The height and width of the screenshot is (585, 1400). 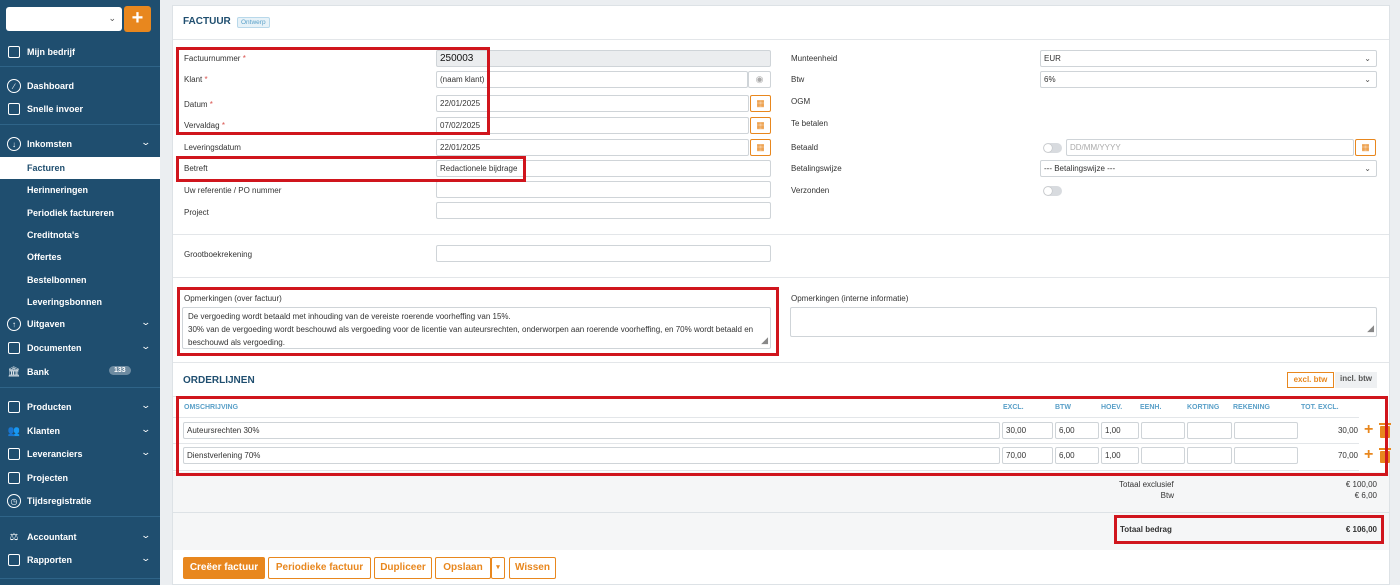 I want to click on totaal-exclusief-label: Totaal exclusief, so click(x=1146, y=484).